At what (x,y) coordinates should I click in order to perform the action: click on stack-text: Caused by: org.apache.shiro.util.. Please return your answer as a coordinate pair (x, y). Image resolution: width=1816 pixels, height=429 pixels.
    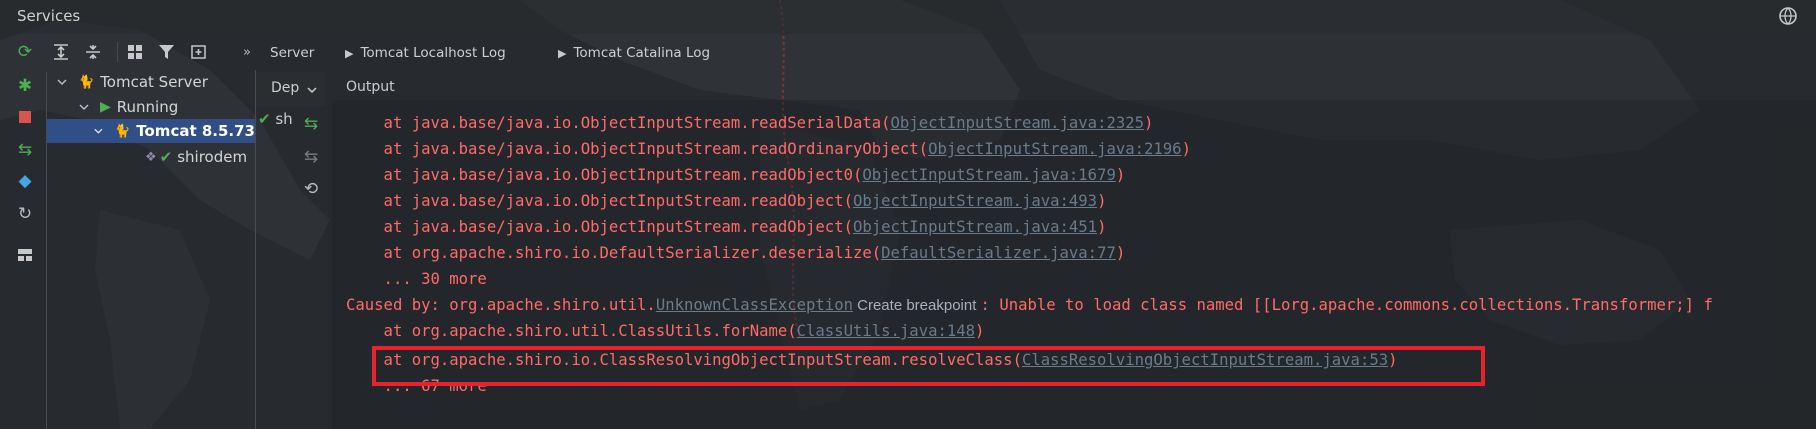
    Looking at the image, I should click on (501, 305).